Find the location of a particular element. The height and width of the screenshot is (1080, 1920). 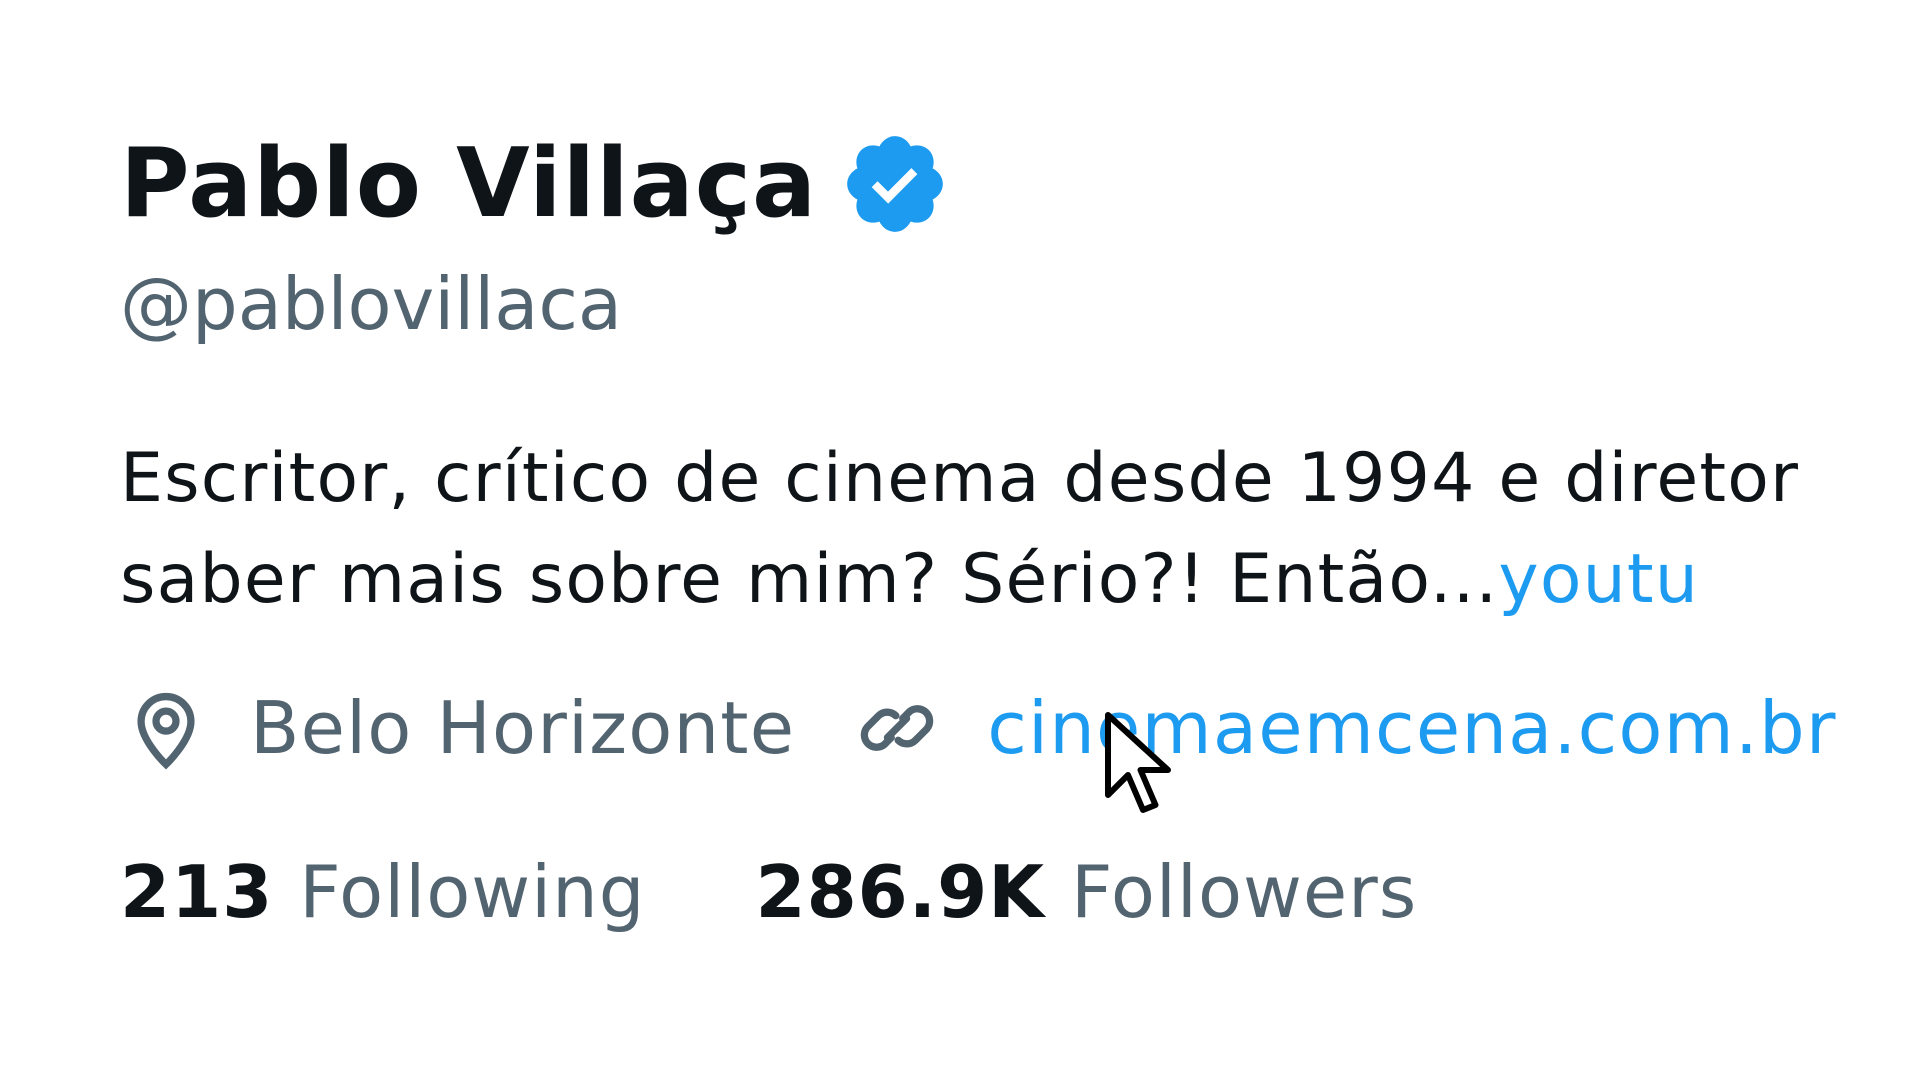

mouse-cursor-icon is located at coordinates (1138, 765).